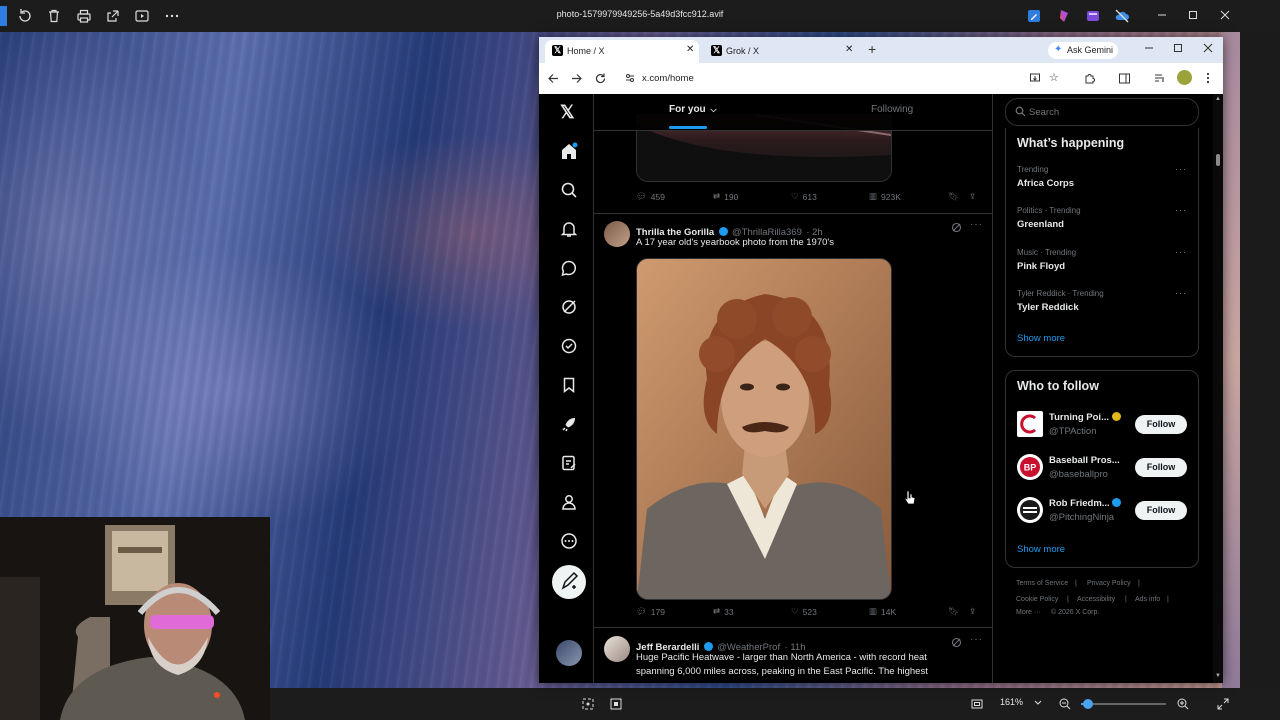  What do you see at coordinates (569, 151) in the screenshot?
I see `home-icon` at bounding box center [569, 151].